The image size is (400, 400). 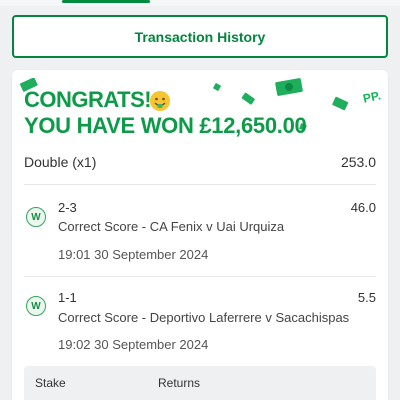 I want to click on won-amount-heading: YOU HAVE WON £12,650.00, so click(x=165, y=125).